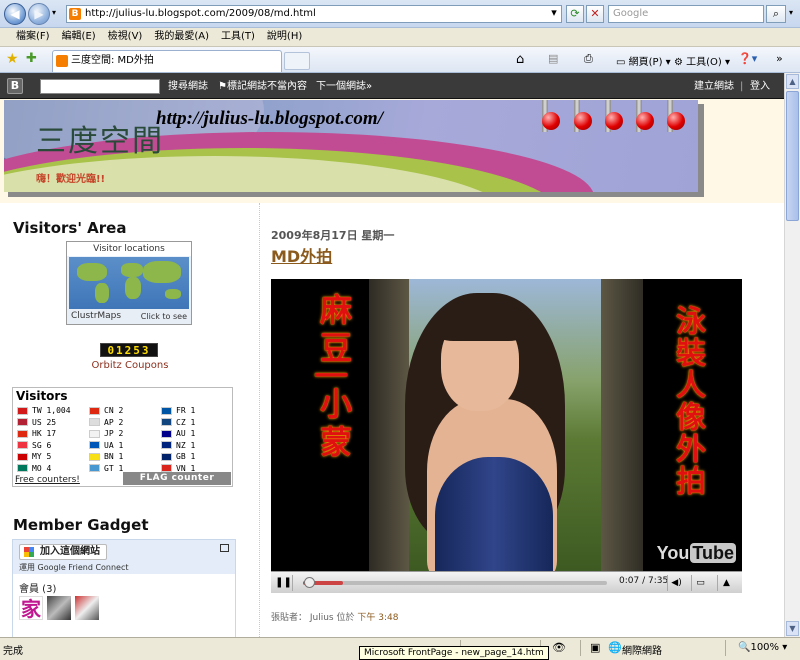  Describe the element at coordinates (111, 445) in the screenshot. I see `country-code: UA` at that location.